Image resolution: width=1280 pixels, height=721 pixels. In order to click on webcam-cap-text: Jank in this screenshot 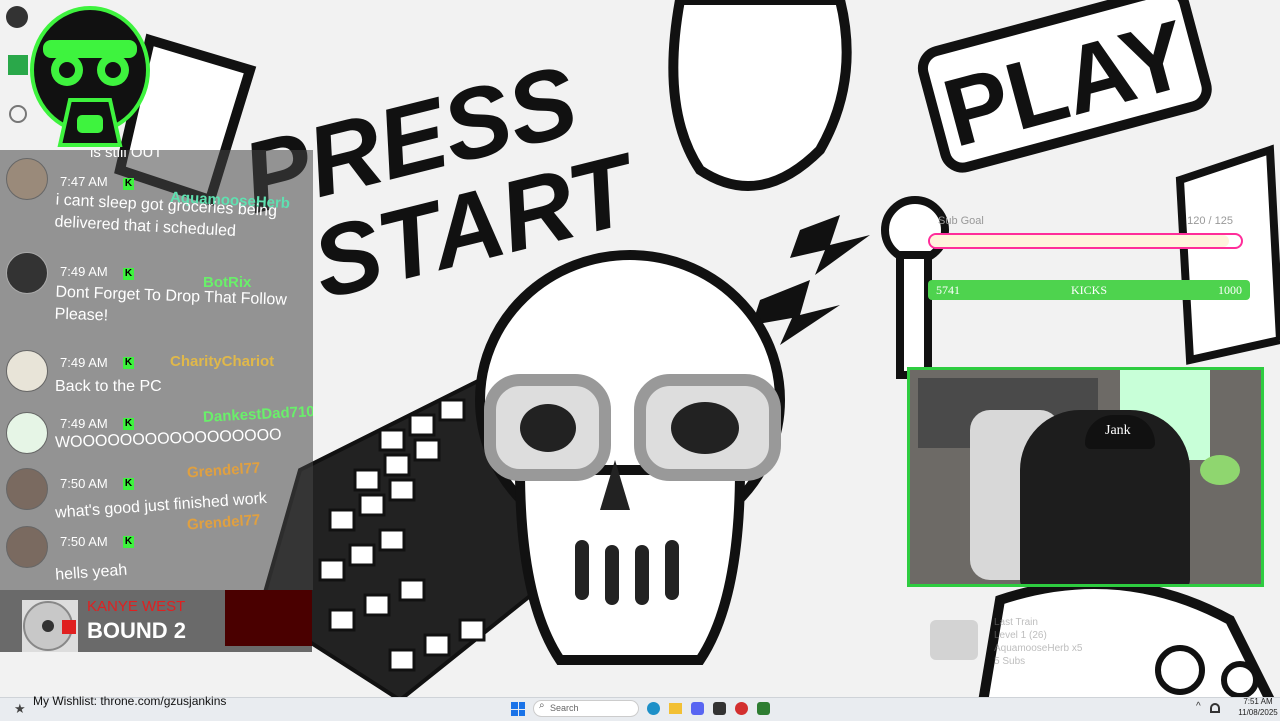, I will do `click(1118, 430)`.